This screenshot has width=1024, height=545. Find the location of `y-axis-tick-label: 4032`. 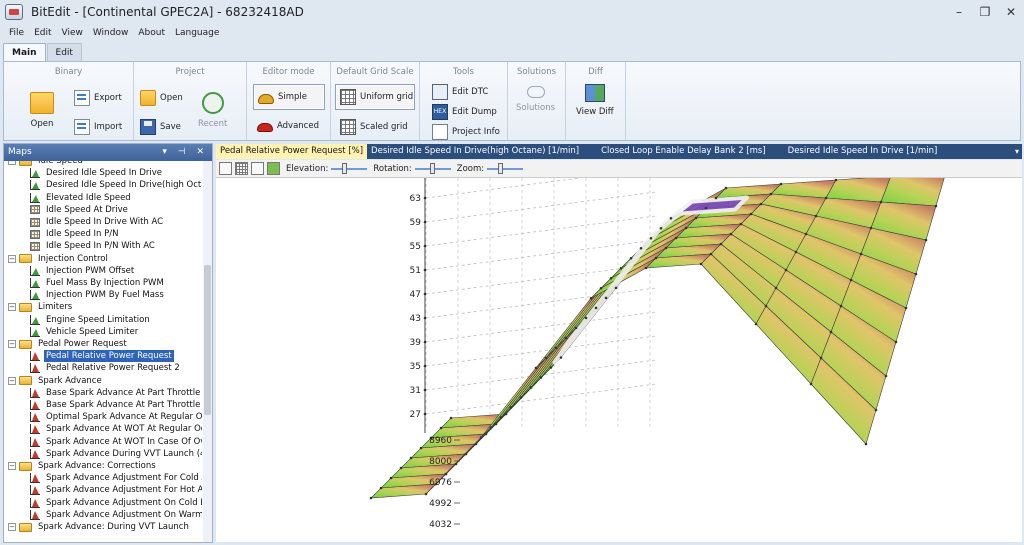

y-axis-tick-label: 4032 is located at coordinates (440, 525).